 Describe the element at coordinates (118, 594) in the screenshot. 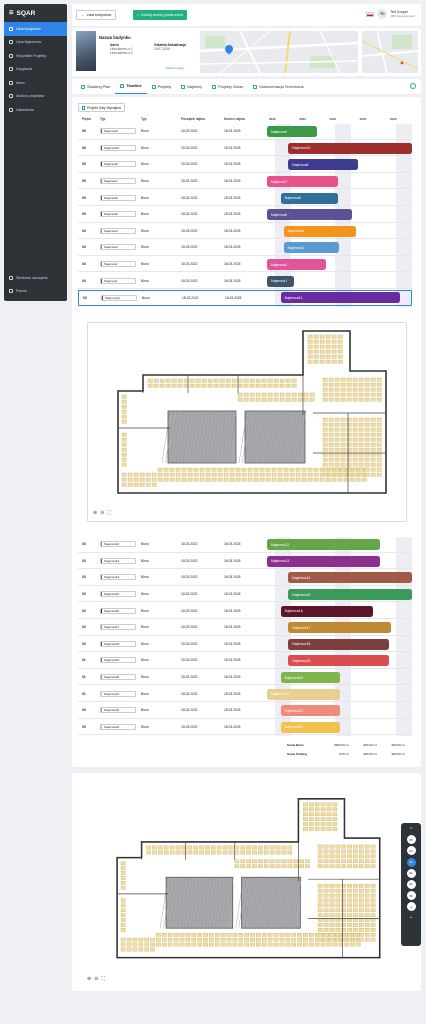

I see `tenant-select: Najemca15` at that location.